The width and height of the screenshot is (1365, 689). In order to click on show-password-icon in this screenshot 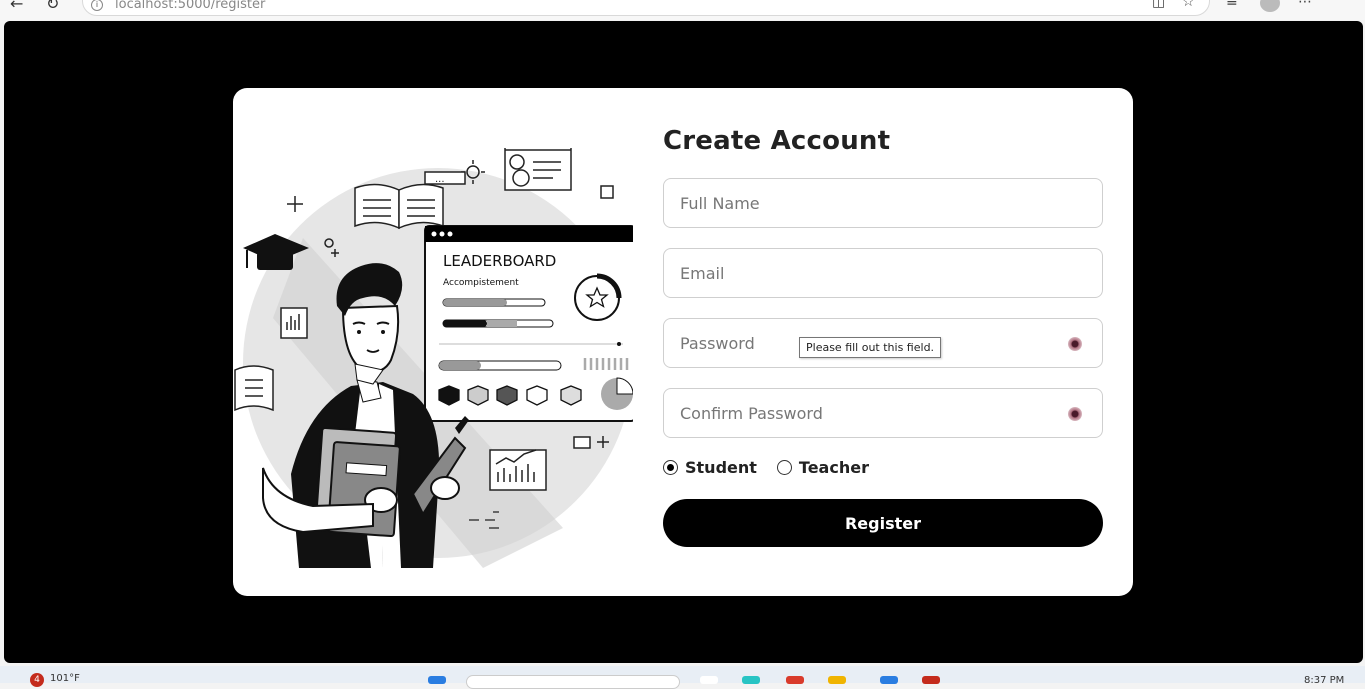, I will do `click(1075, 344)`.